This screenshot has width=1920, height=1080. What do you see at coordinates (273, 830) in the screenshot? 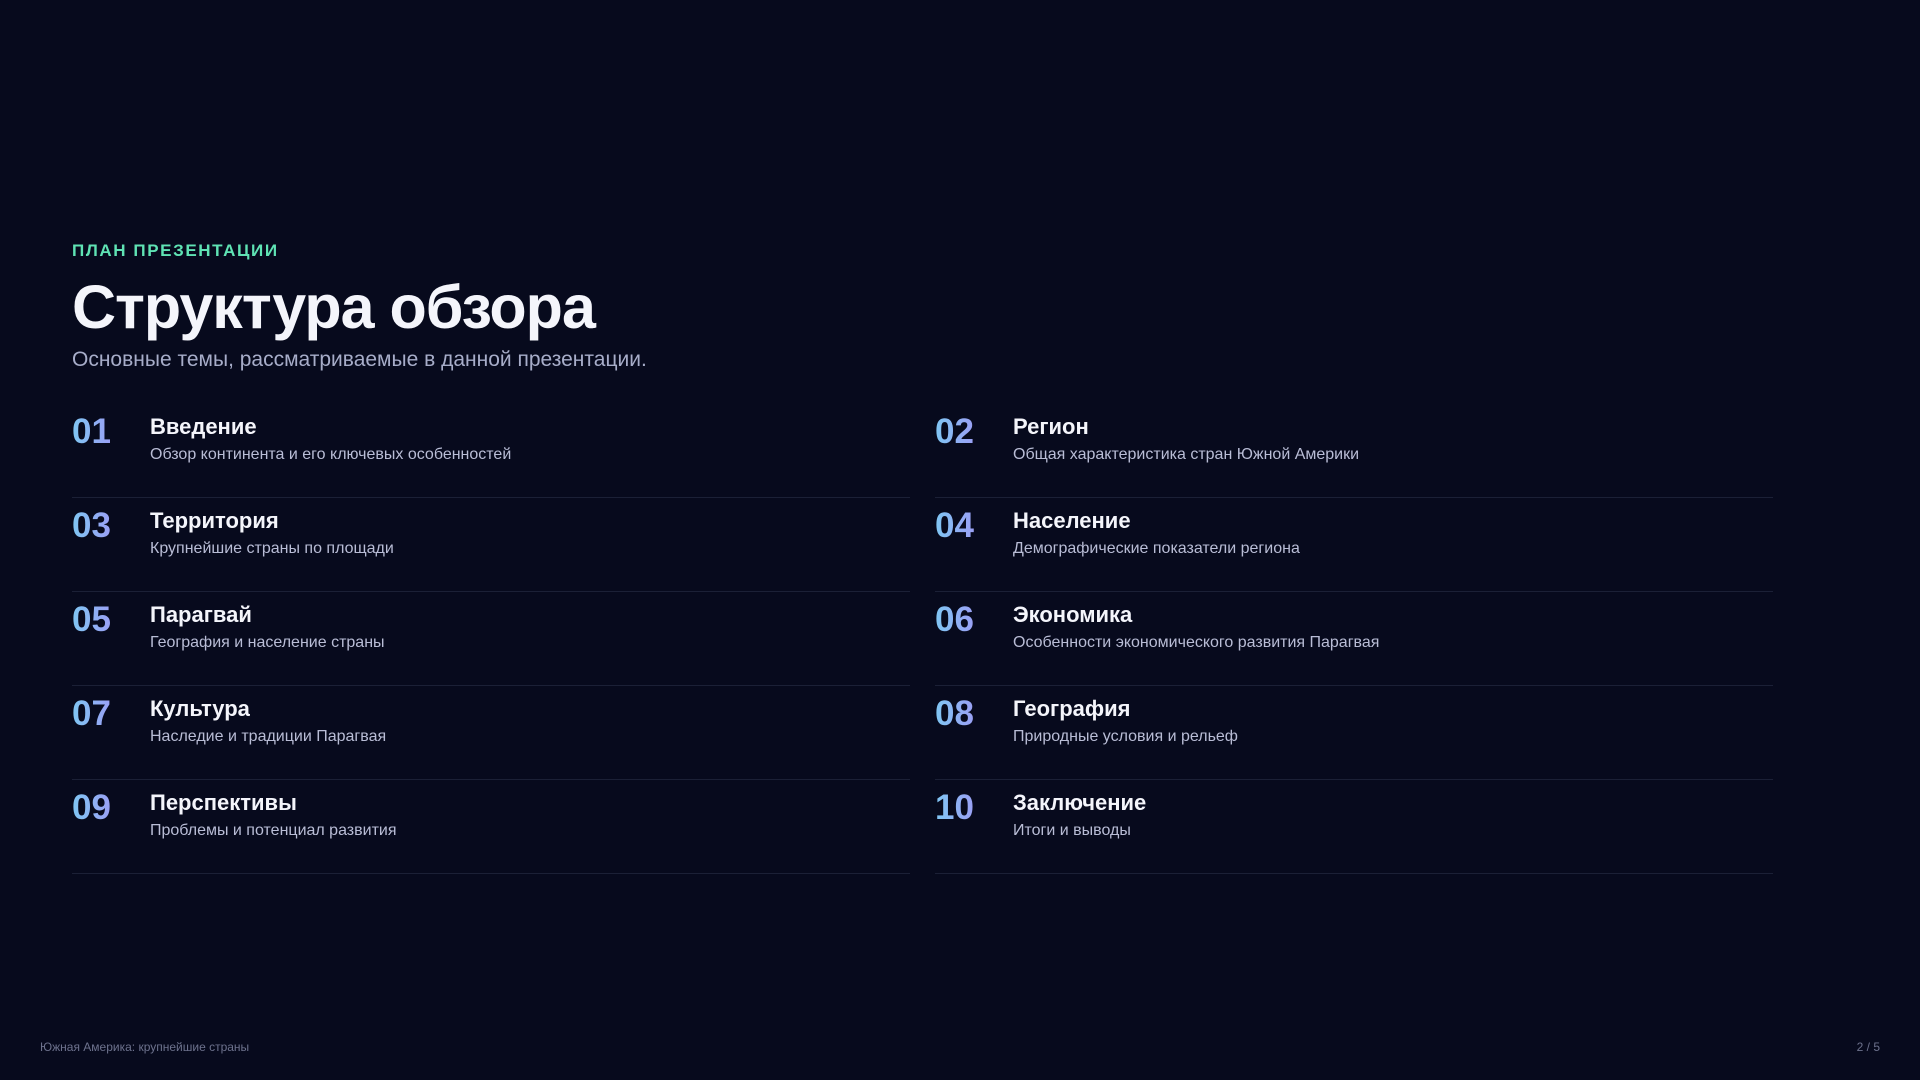
I see `agenda-item-description: Проблемы и потенциал развития` at bounding box center [273, 830].